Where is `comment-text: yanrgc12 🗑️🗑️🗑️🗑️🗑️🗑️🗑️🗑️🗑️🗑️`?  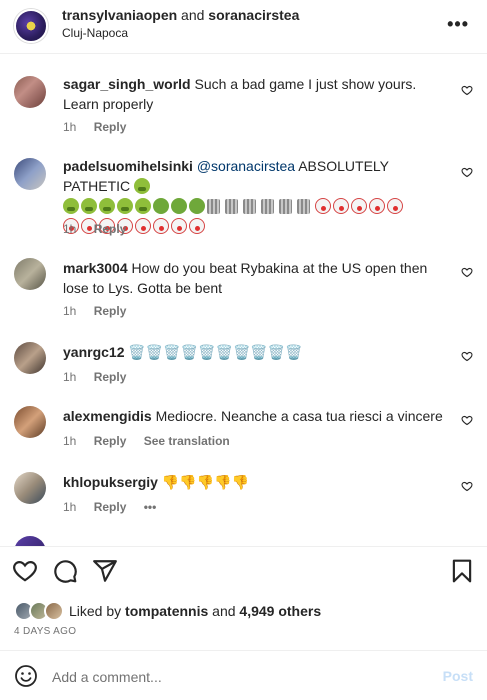 comment-text: yanrgc12 🗑️🗑️🗑️🗑️🗑️🗑️🗑️🗑️🗑️🗑️ is located at coordinates (253, 352).